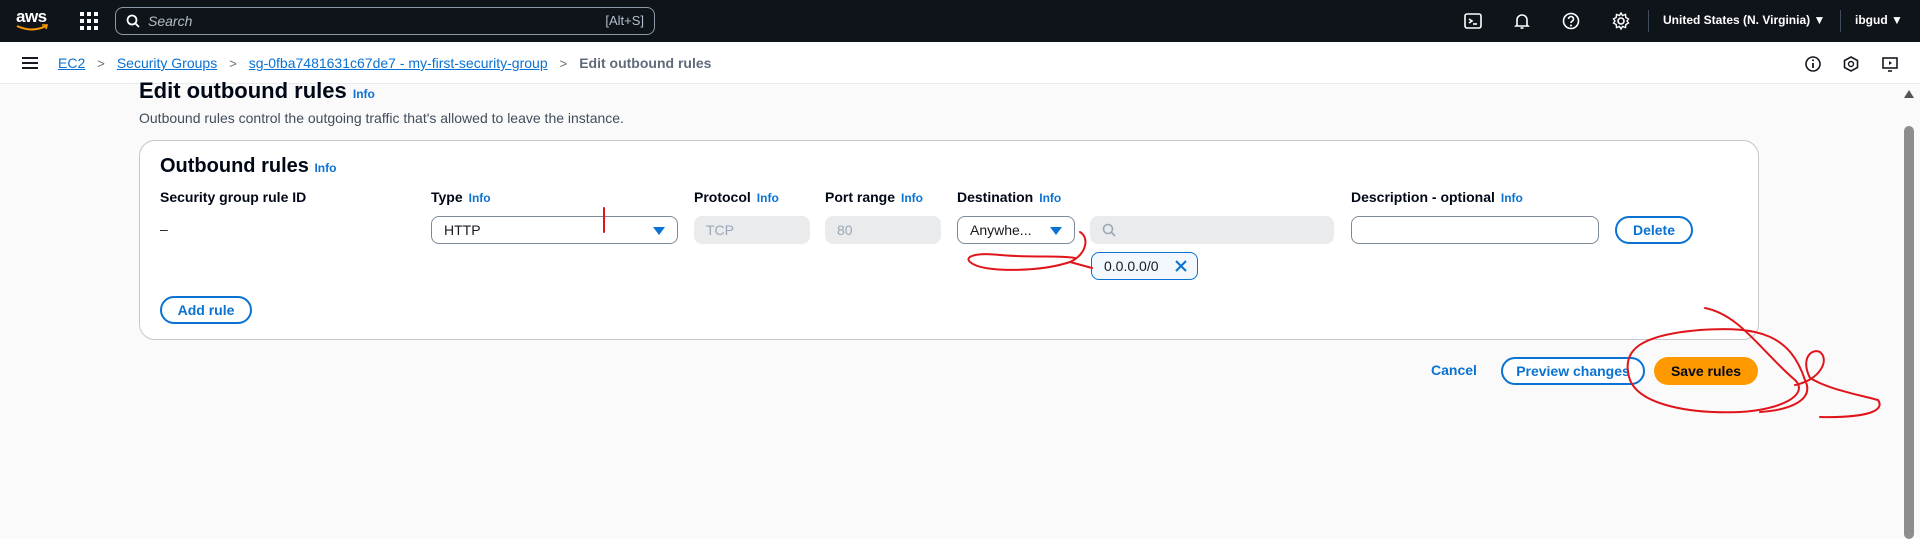 The image size is (1920, 539). Describe the element at coordinates (364, 94) in the screenshot. I see `page-title-info-link: Info` at that location.